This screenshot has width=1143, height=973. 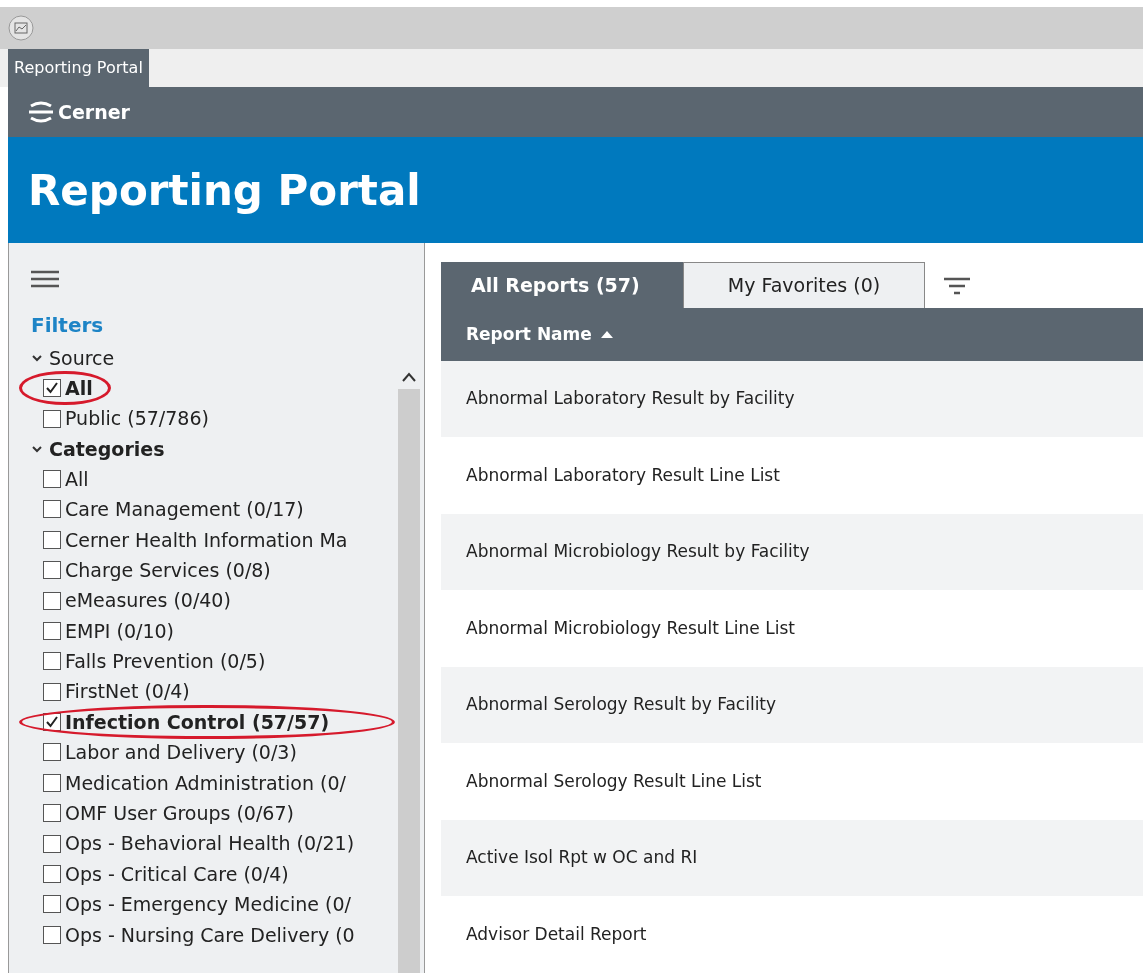 What do you see at coordinates (630, 628) in the screenshot?
I see `report-name: Abnormal Microbiology Result Line List` at bounding box center [630, 628].